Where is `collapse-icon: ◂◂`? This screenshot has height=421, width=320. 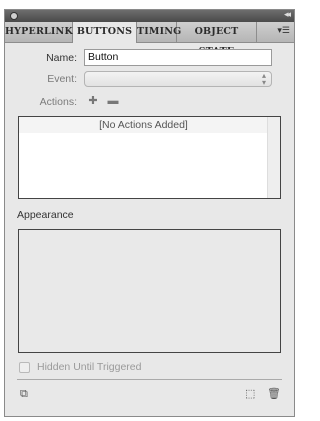
collapse-icon: ◂◂ is located at coordinates (287, 14).